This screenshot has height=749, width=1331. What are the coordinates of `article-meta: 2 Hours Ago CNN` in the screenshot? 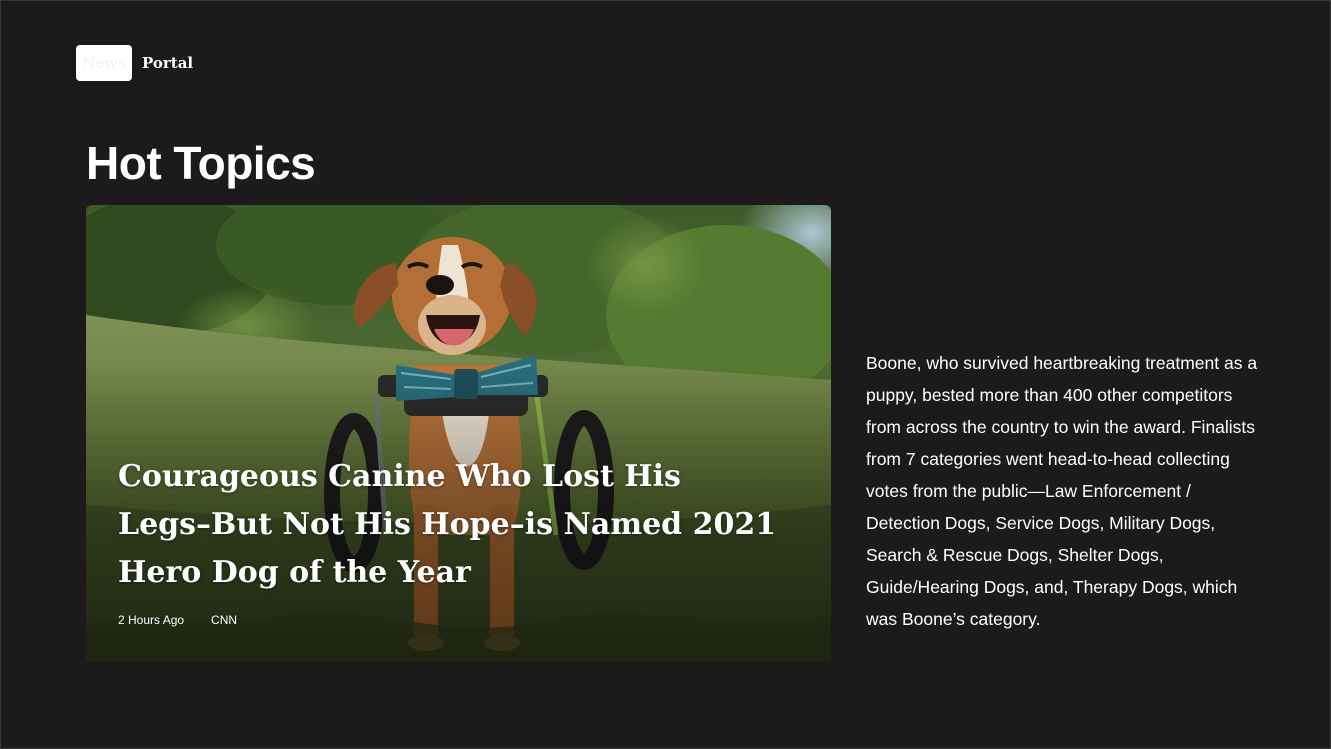 It's located at (177, 620).